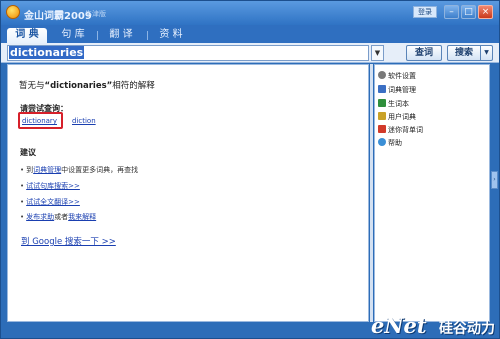  What do you see at coordinates (467, 329) in the screenshot?
I see `watermark-cn: 硅谷动力` at bounding box center [467, 329].